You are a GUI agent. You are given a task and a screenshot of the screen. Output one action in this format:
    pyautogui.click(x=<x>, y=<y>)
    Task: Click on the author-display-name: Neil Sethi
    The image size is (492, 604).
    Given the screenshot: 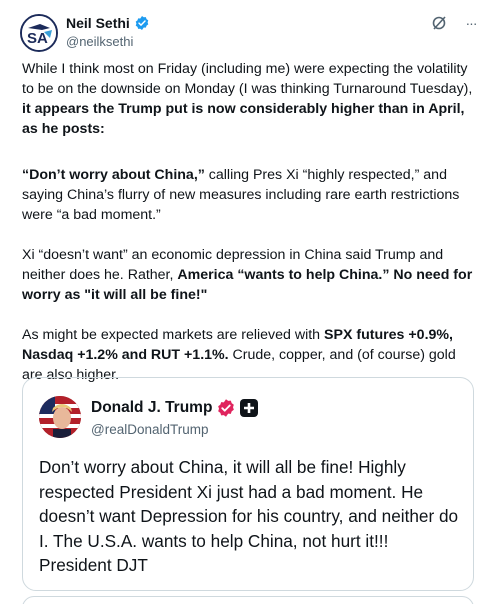 What is the action you would take?
    pyautogui.click(x=98, y=23)
    